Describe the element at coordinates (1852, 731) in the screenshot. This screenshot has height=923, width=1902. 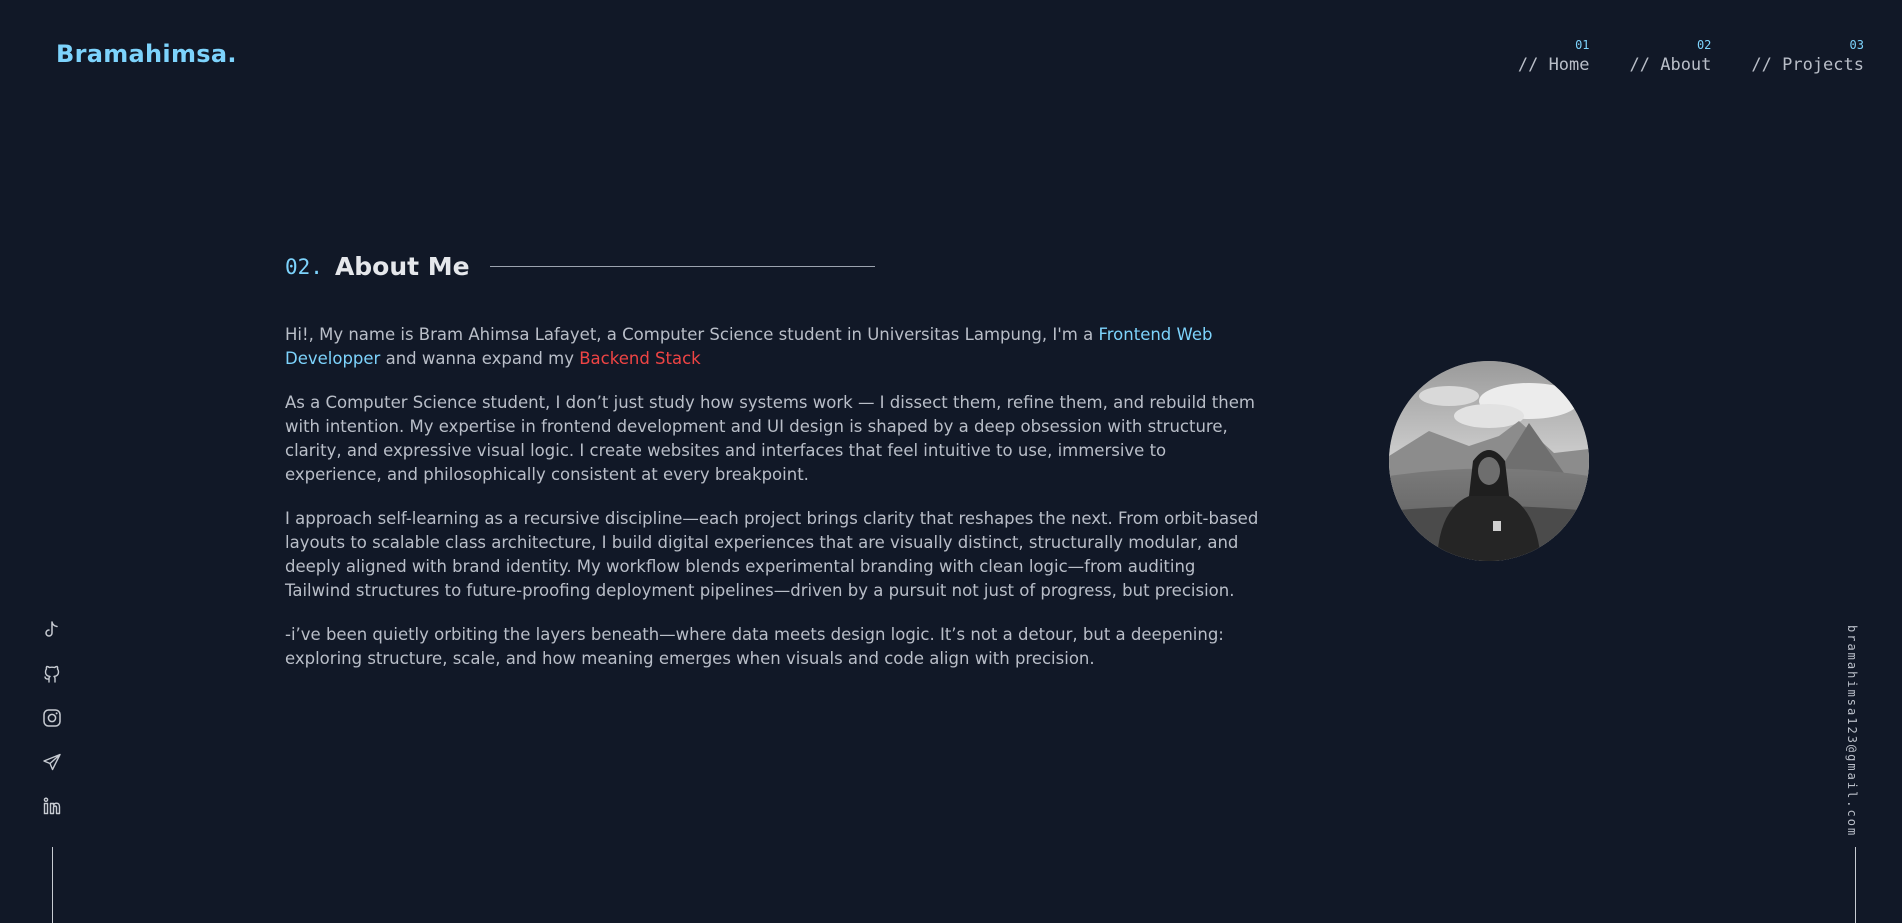
I see `email-link: bramahimsa123@gmail.com` at that location.